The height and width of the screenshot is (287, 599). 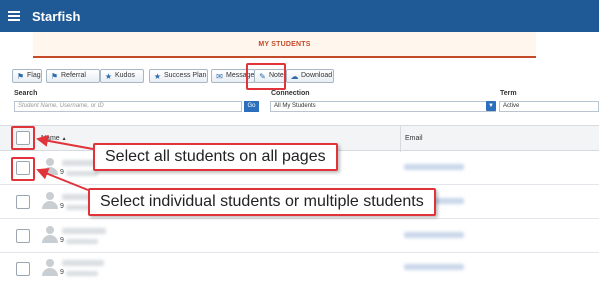 What do you see at coordinates (215, 157) in the screenshot?
I see `select-all-callout: Select all students on all pages` at bounding box center [215, 157].